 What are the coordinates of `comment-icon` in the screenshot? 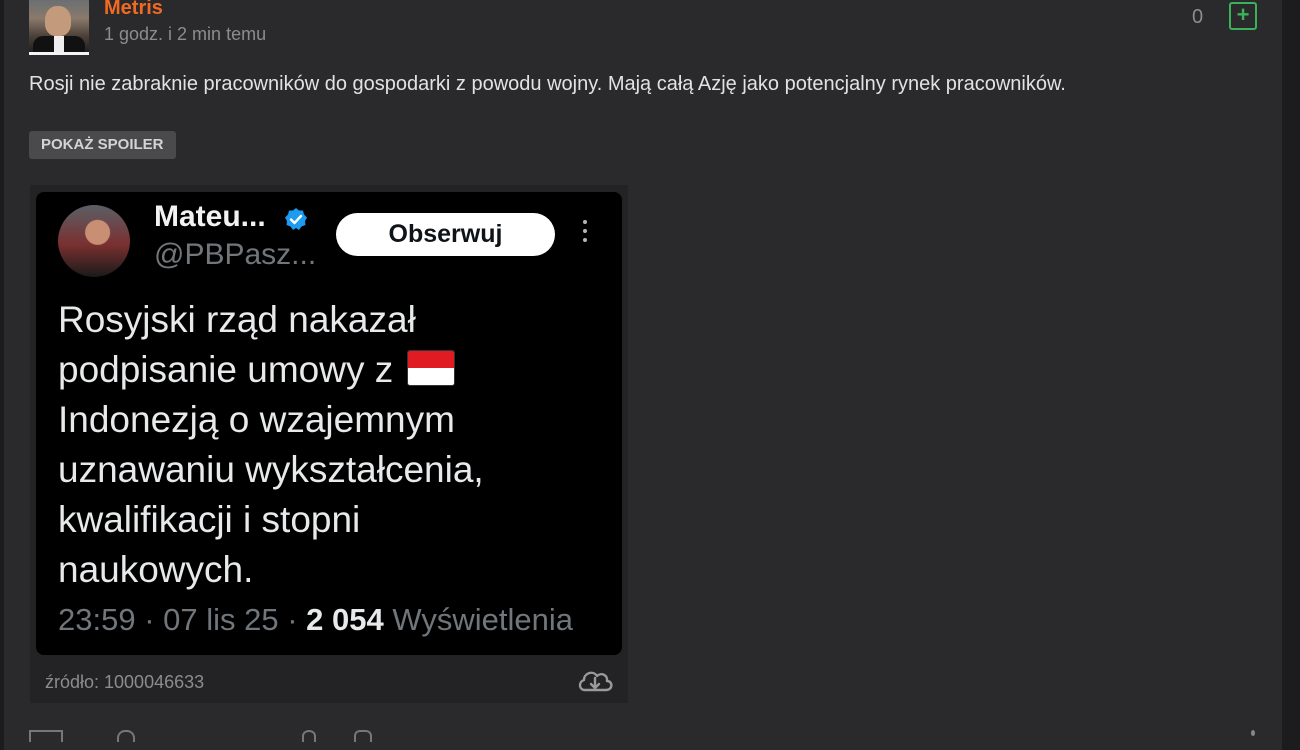 It's located at (46, 736).